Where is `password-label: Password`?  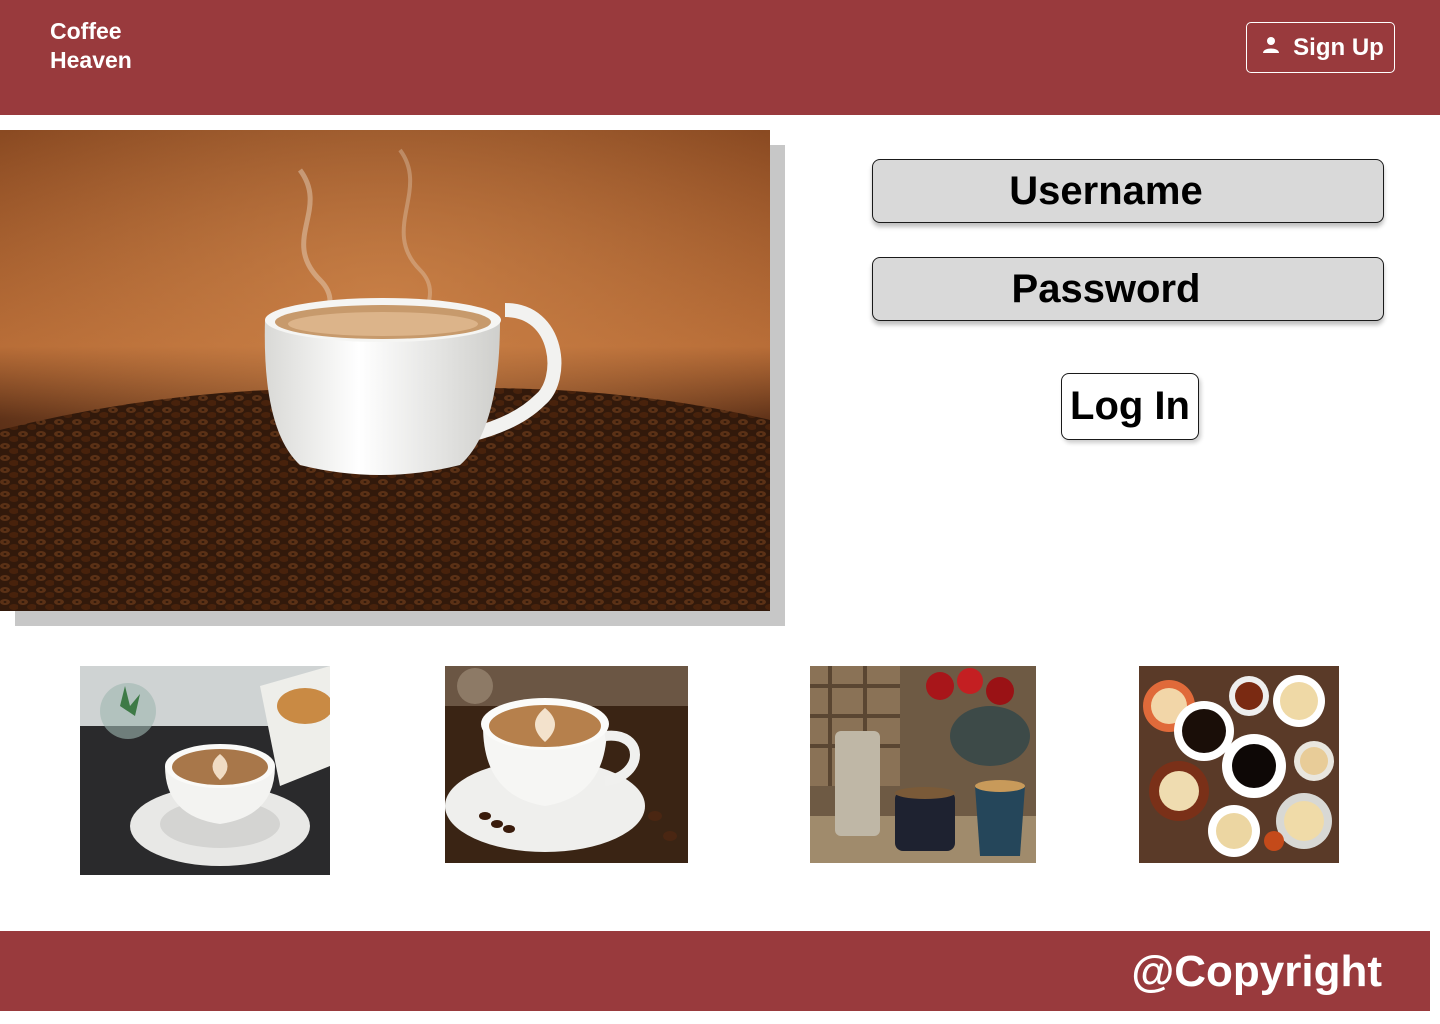
password-label: Password is located at coordinates (1106, 288).